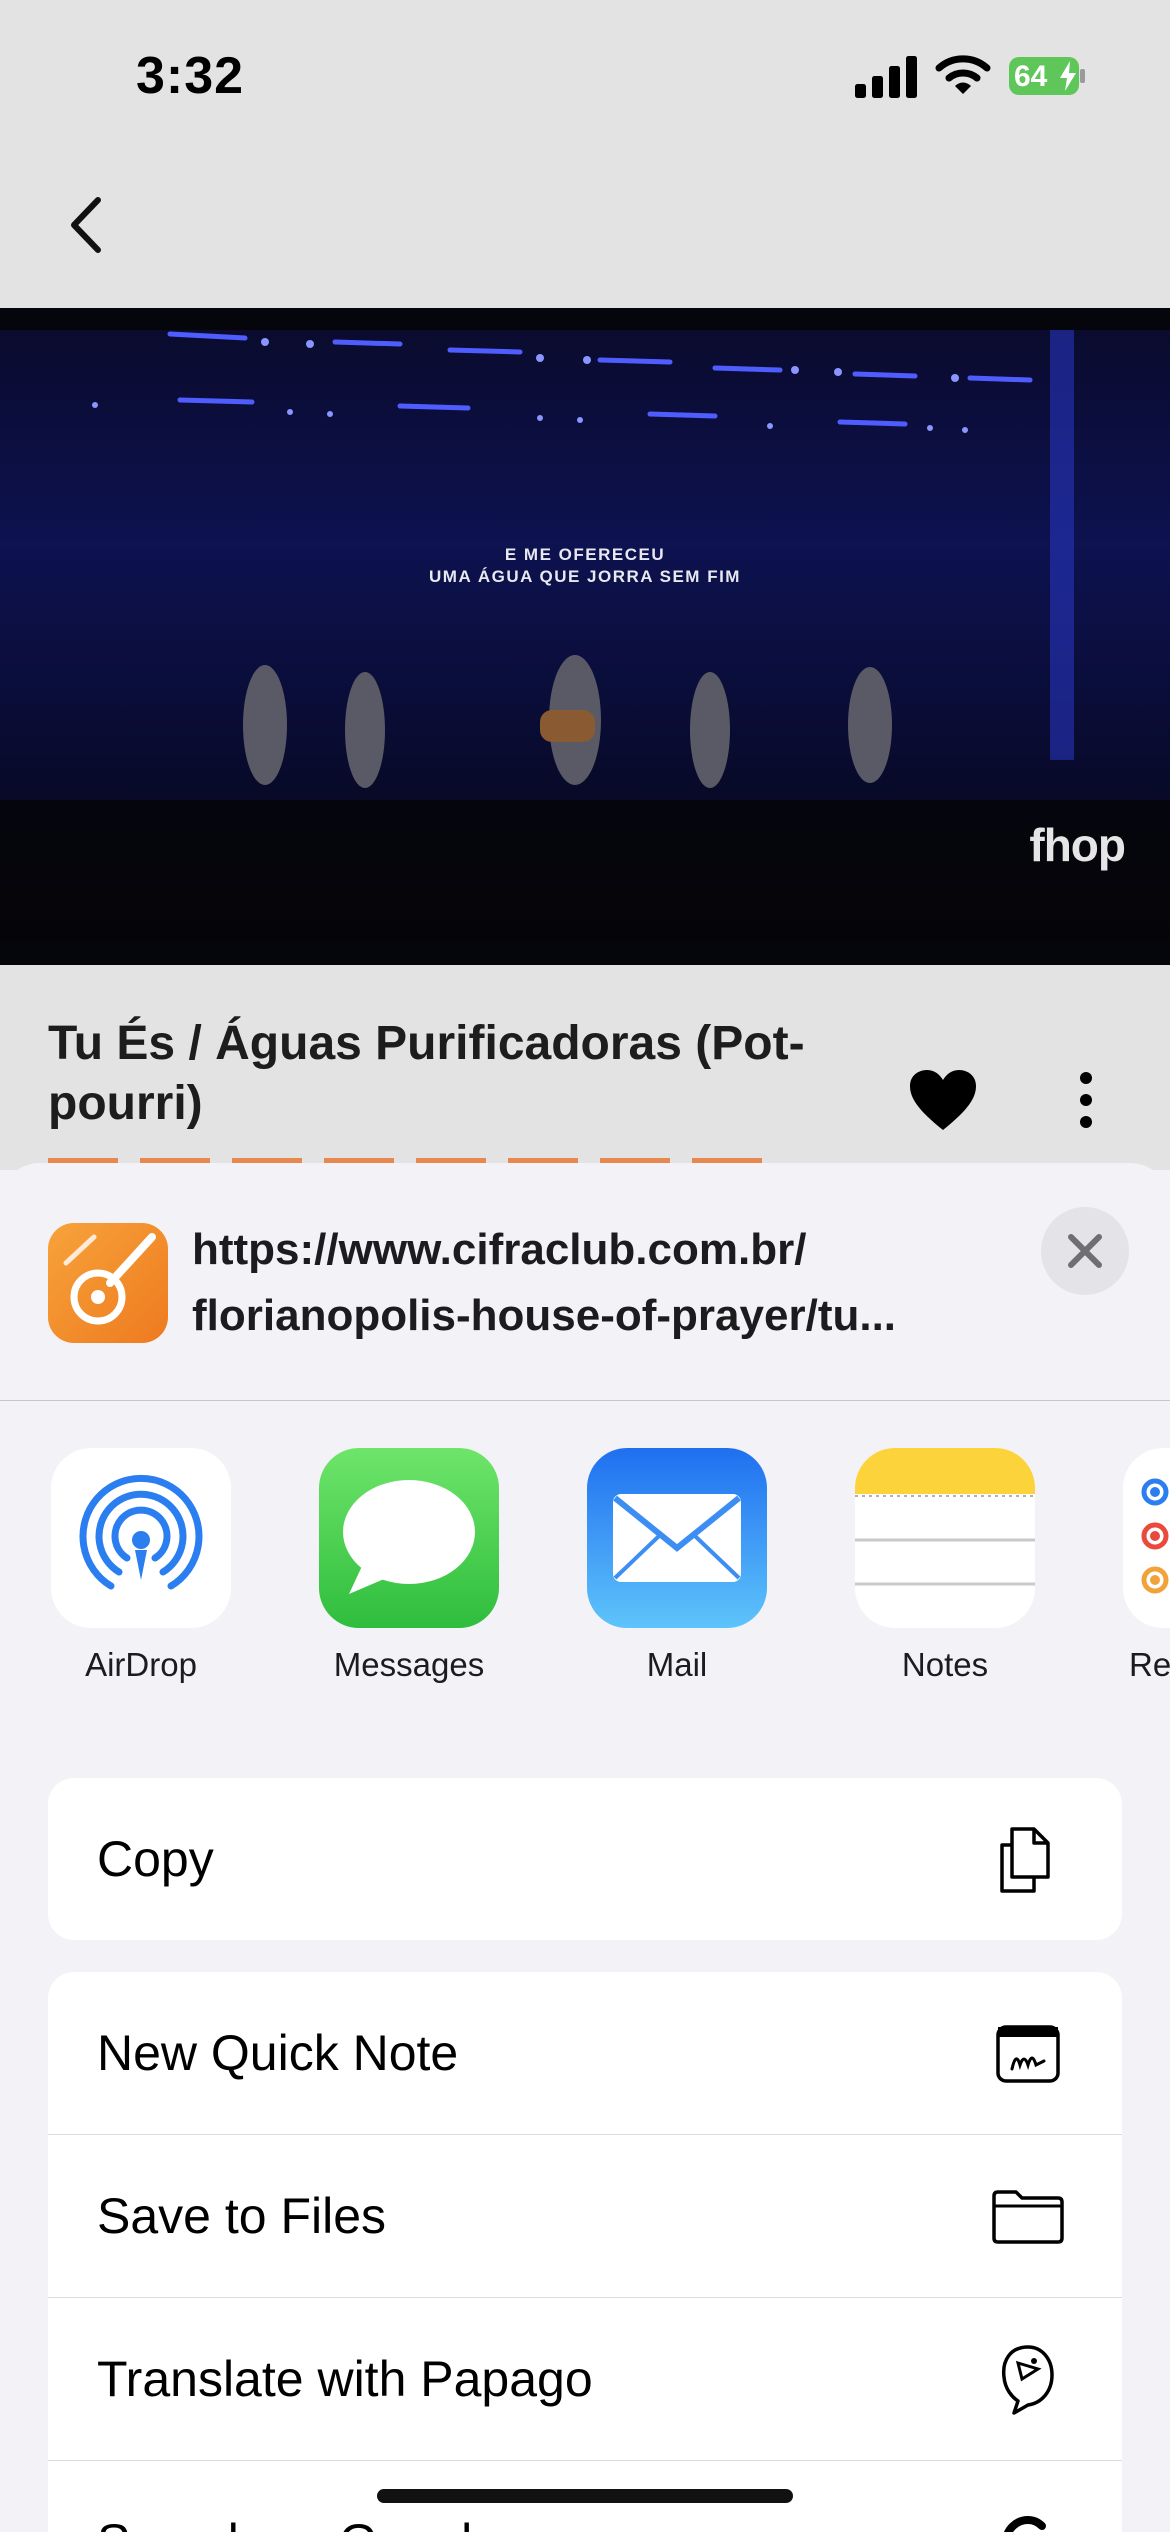  I want to click on share-app-messages: Messages, so click(409, 1566).